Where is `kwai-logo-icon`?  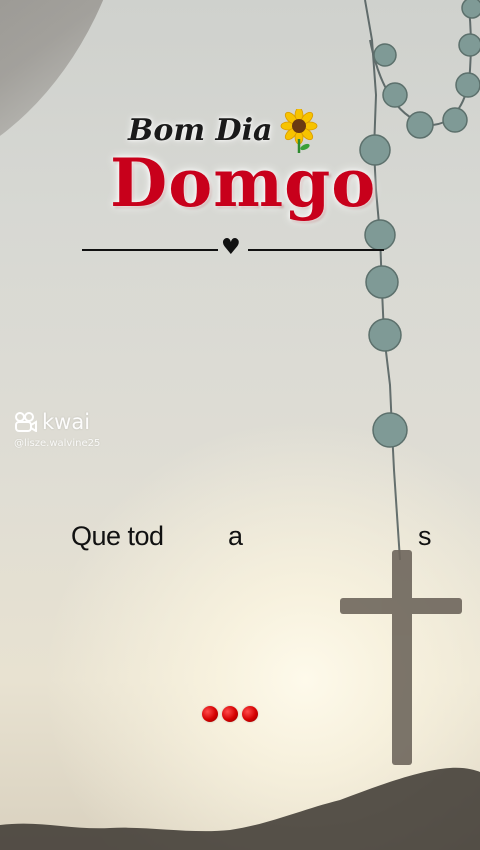
kwai-logo-icon is located at coordinates (26, 422).